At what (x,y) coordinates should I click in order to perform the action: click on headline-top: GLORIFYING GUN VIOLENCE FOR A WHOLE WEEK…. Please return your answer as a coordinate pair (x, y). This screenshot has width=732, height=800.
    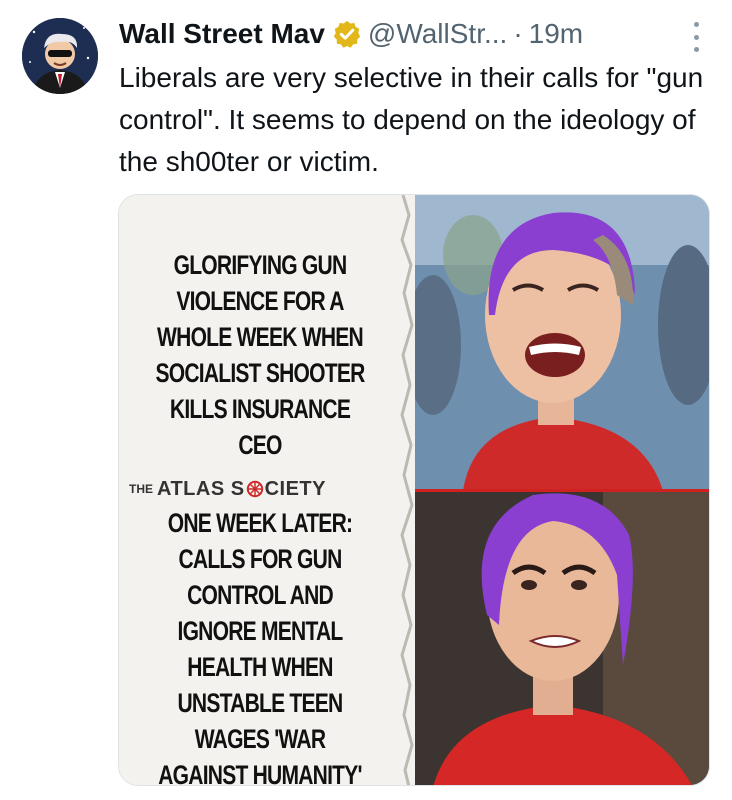
    Looking at the image, I should click on (260, 355).